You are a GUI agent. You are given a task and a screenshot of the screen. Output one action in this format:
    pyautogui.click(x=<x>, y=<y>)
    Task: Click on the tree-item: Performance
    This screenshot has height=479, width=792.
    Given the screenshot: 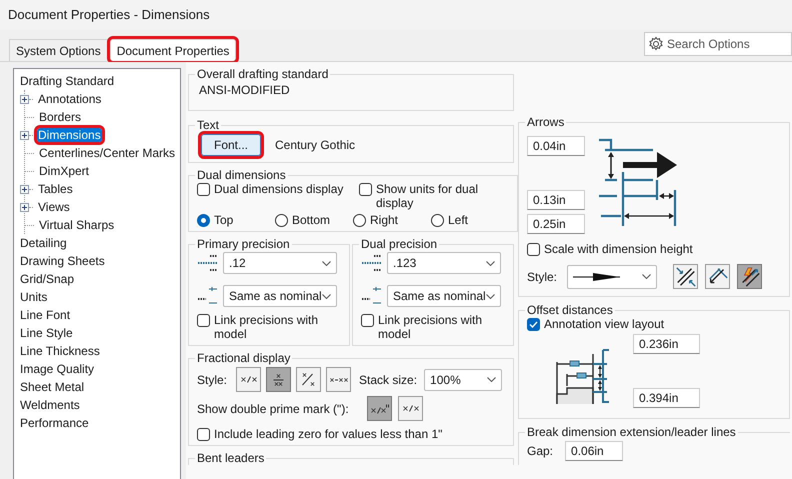 What is the action you would take?
    pyautogui.click(x=54, y=423)
    